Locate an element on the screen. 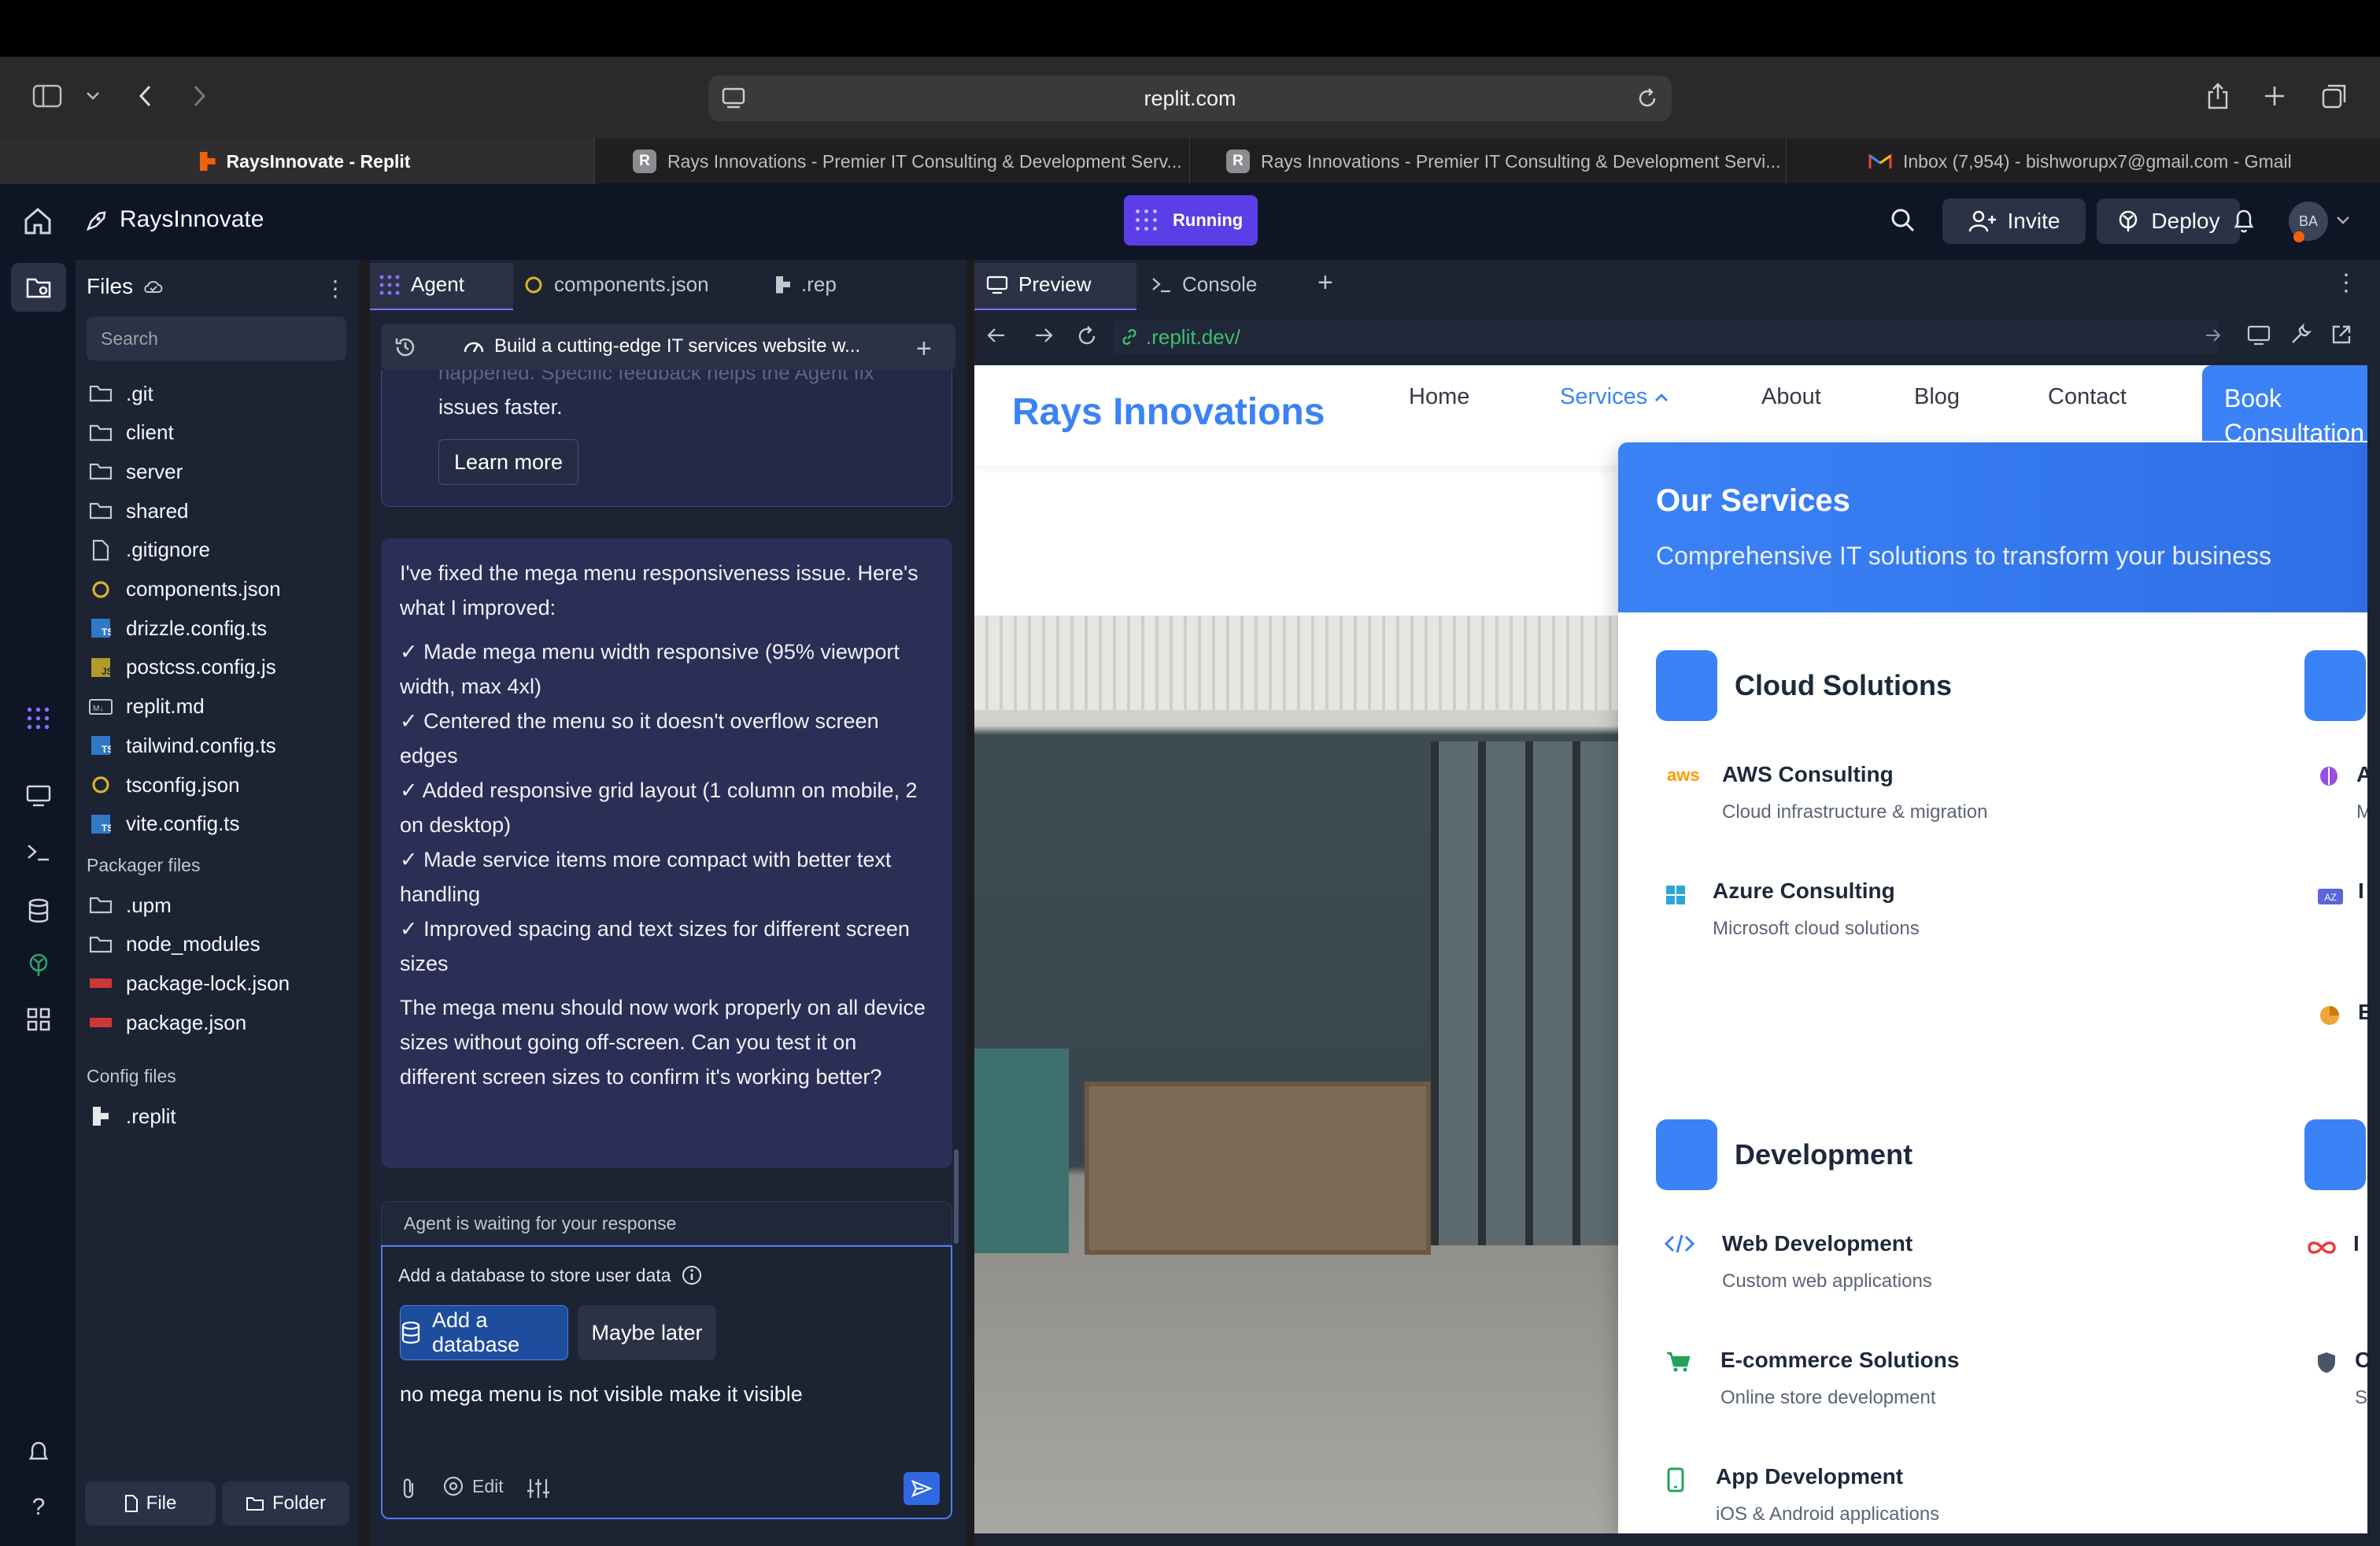 This screenshot has height=1546, width=2380. file-tree-item: tsconfig.json is located at coordinates (164, 785).